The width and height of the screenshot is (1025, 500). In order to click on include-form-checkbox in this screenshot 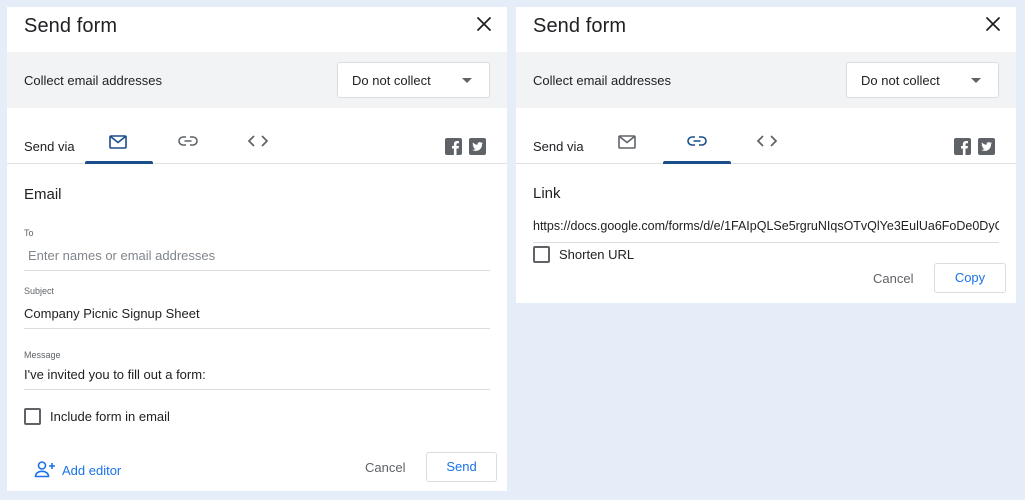, I will do `click(32, 416)`.